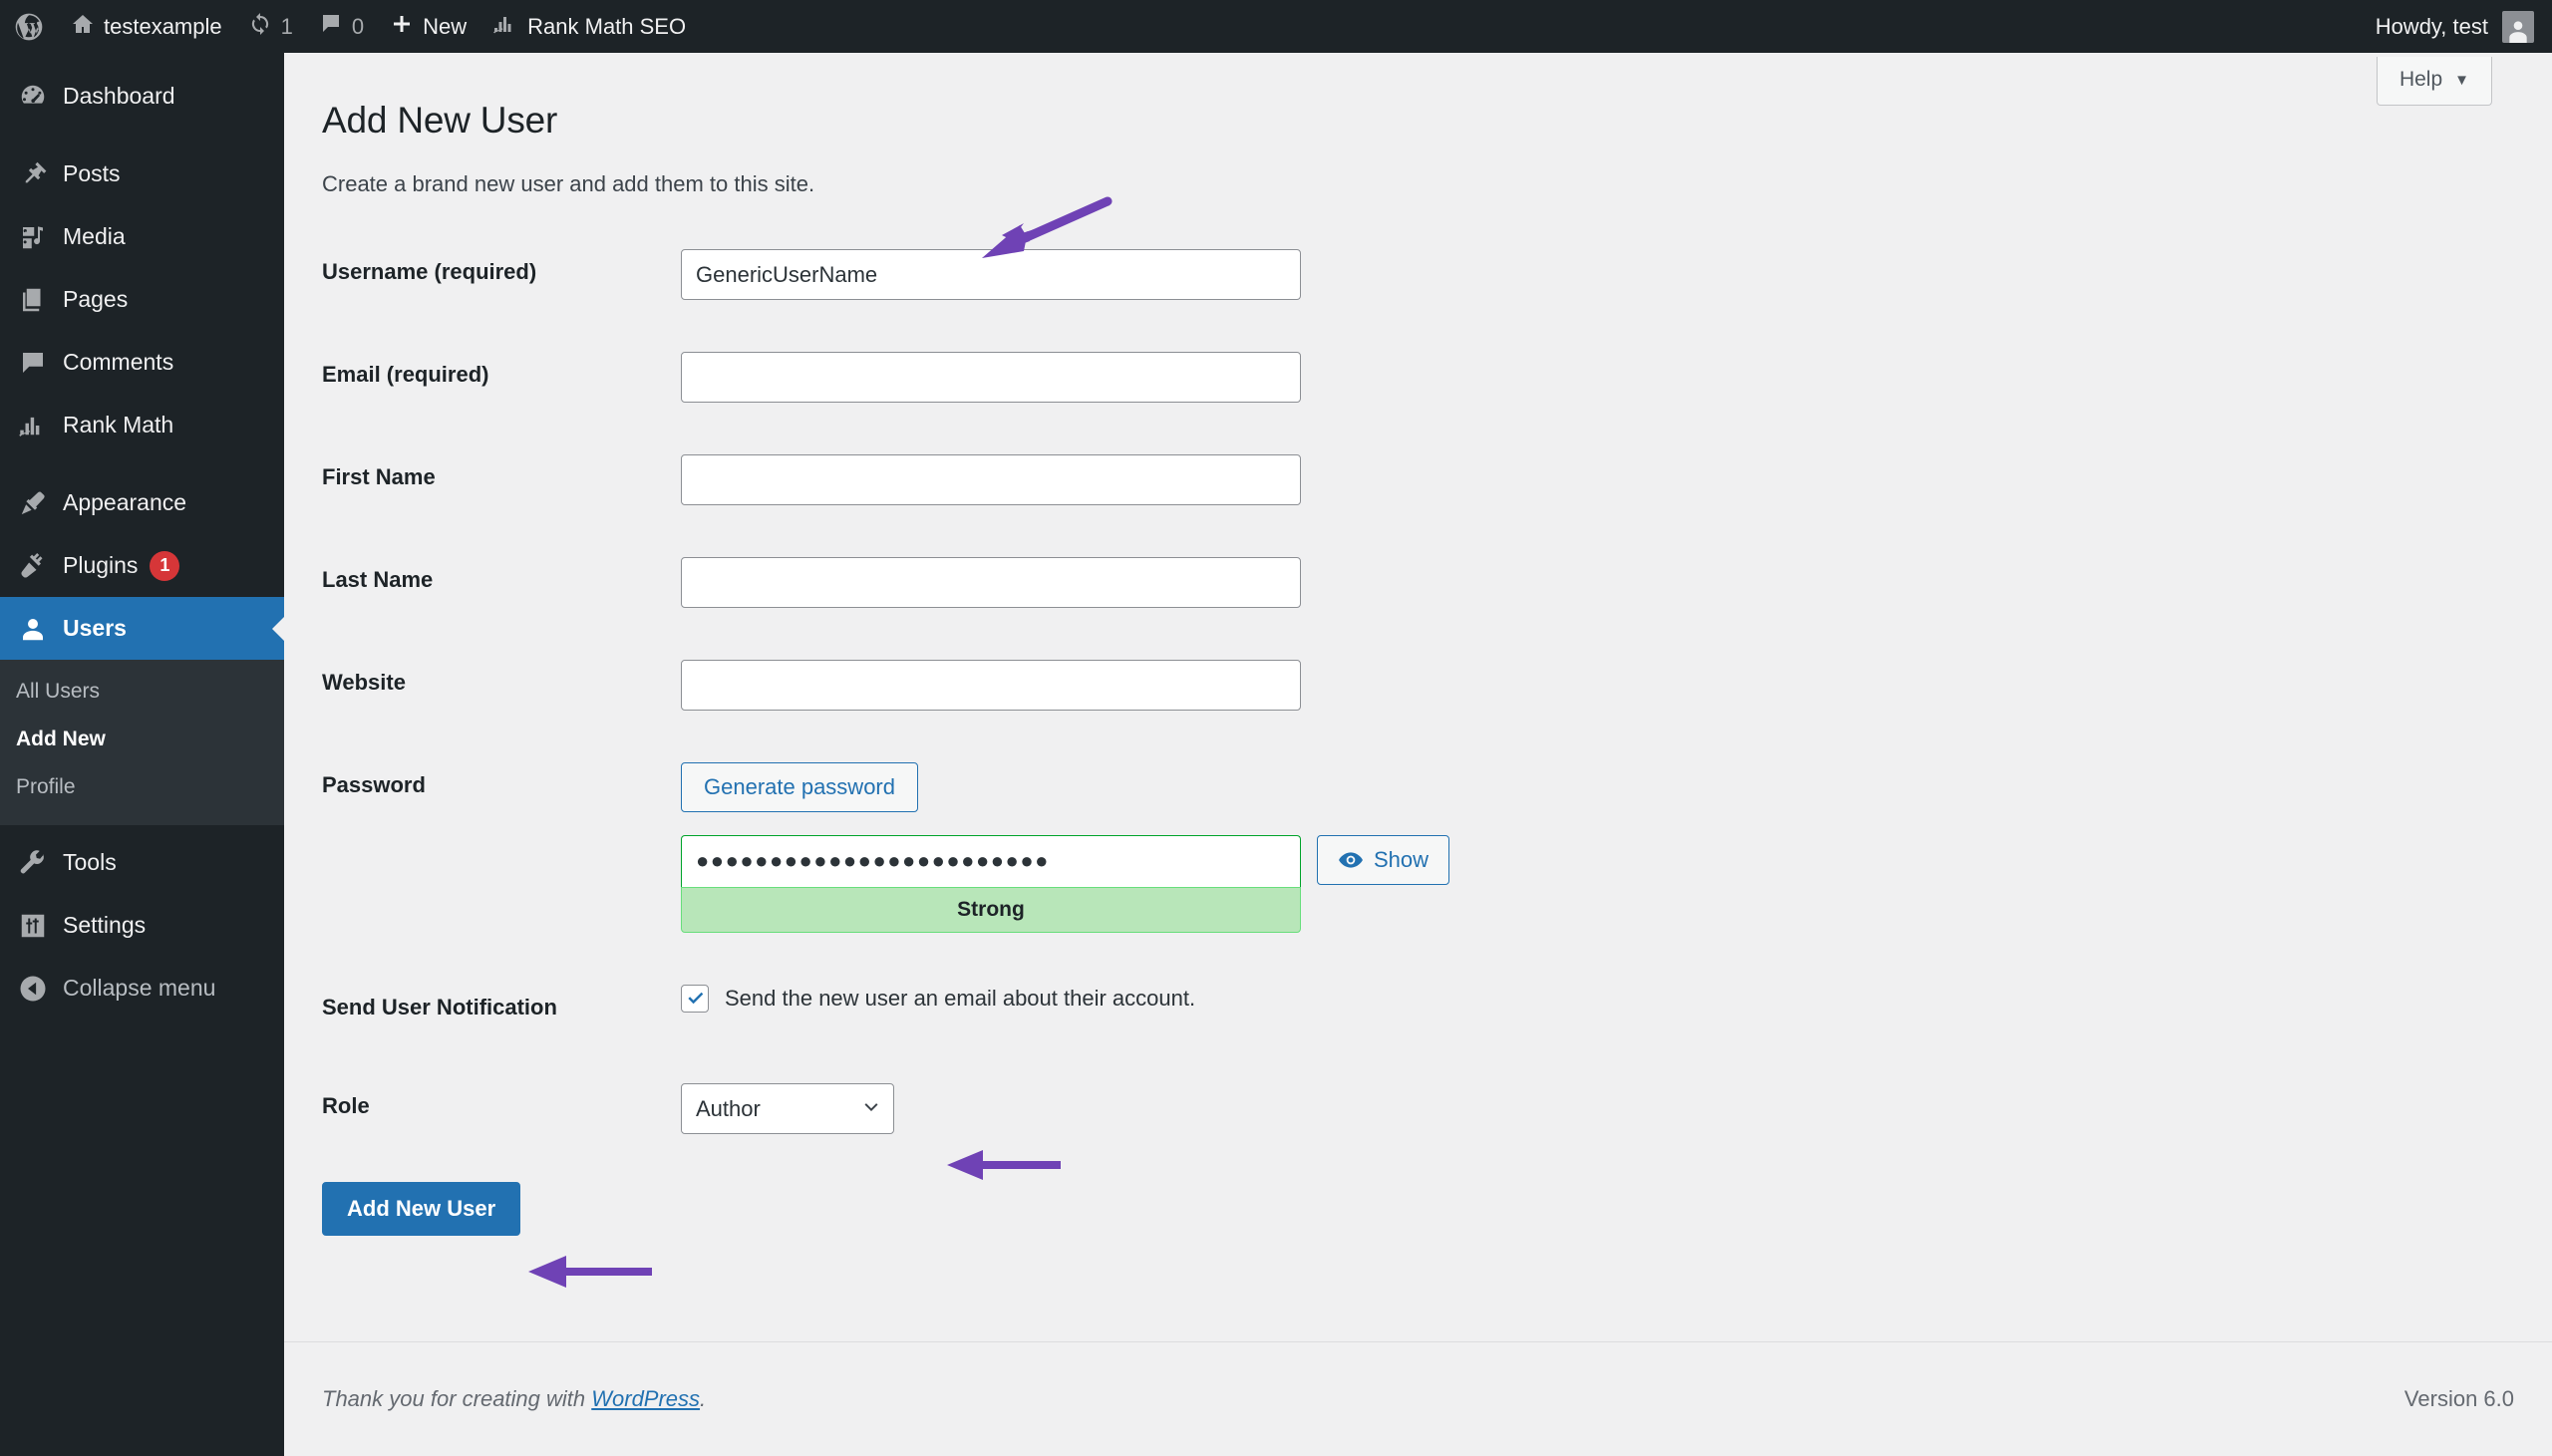  What do you see at coordinates (83, 27) in the screenshot?
I see `home-icon` at bounding box center [83, 27].